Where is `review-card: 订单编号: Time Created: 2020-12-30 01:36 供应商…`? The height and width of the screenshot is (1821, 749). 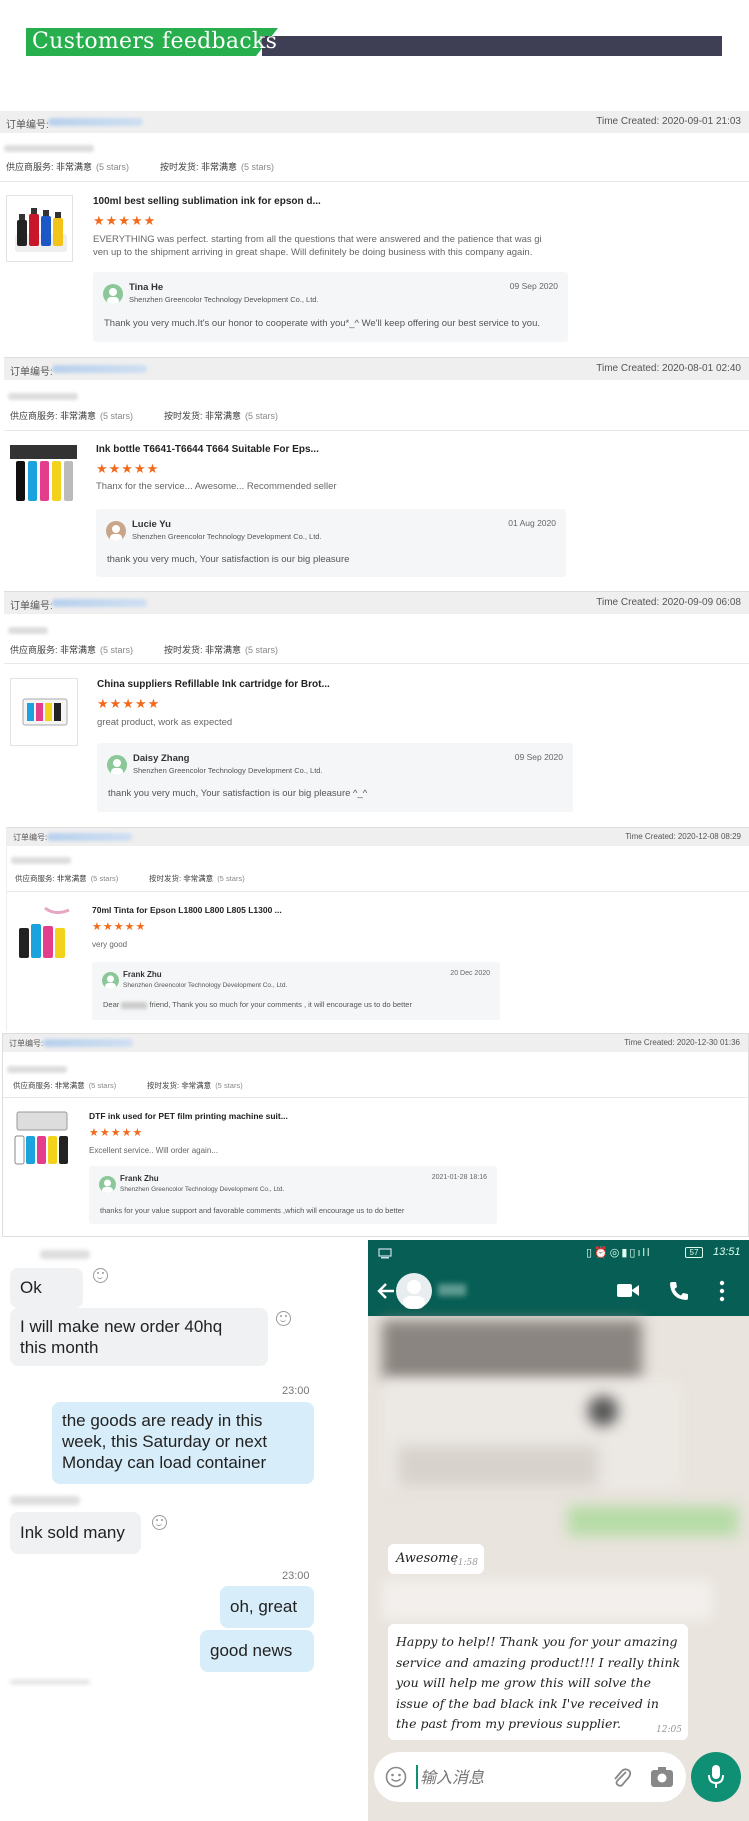
review-card: 订单编号: Time Created: 2020-12-30 01:36 供应商… is located at coordinates (375, 1135).